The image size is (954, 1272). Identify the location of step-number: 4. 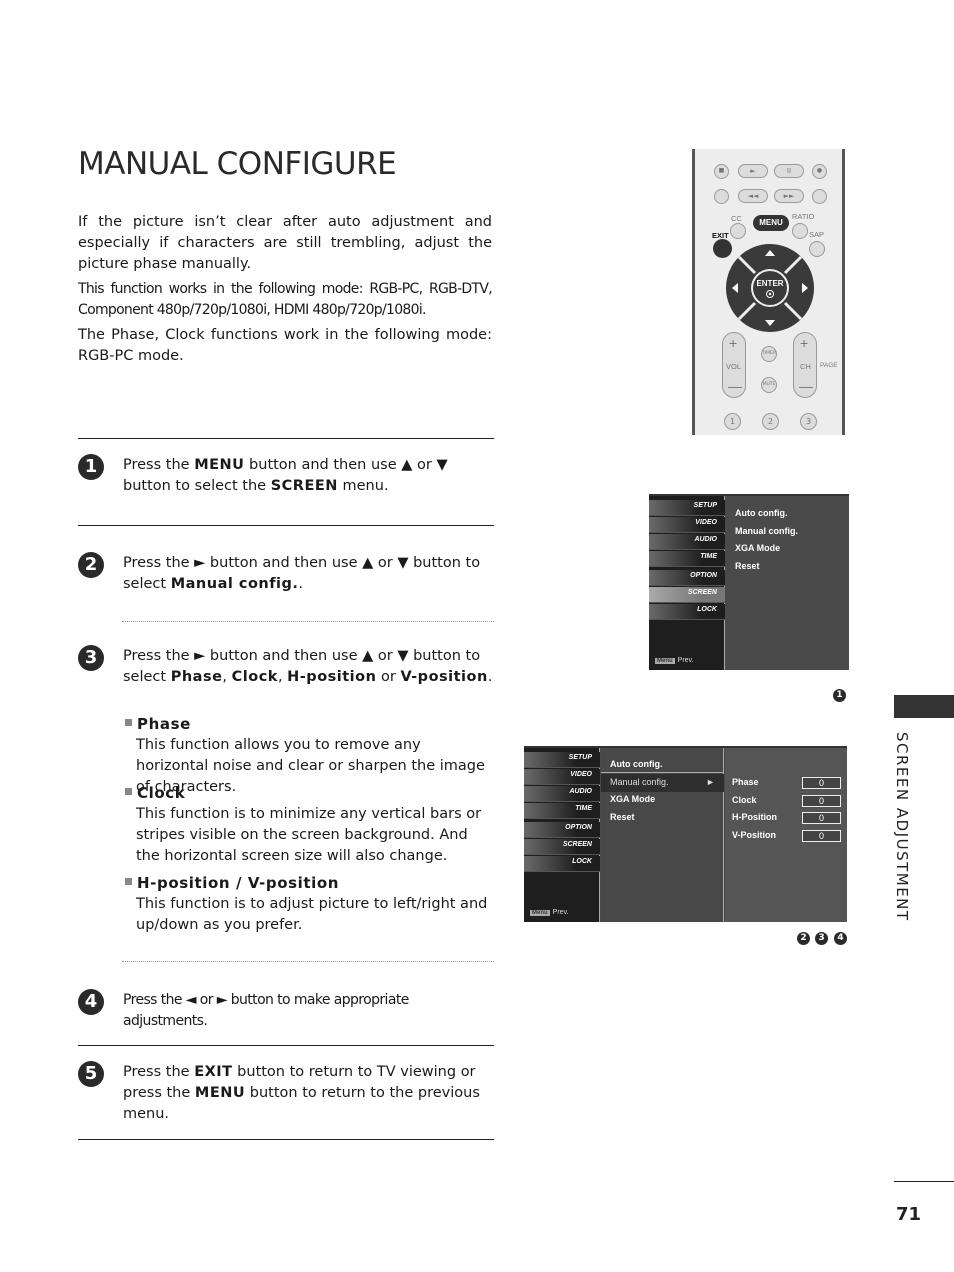
(91, 1002).